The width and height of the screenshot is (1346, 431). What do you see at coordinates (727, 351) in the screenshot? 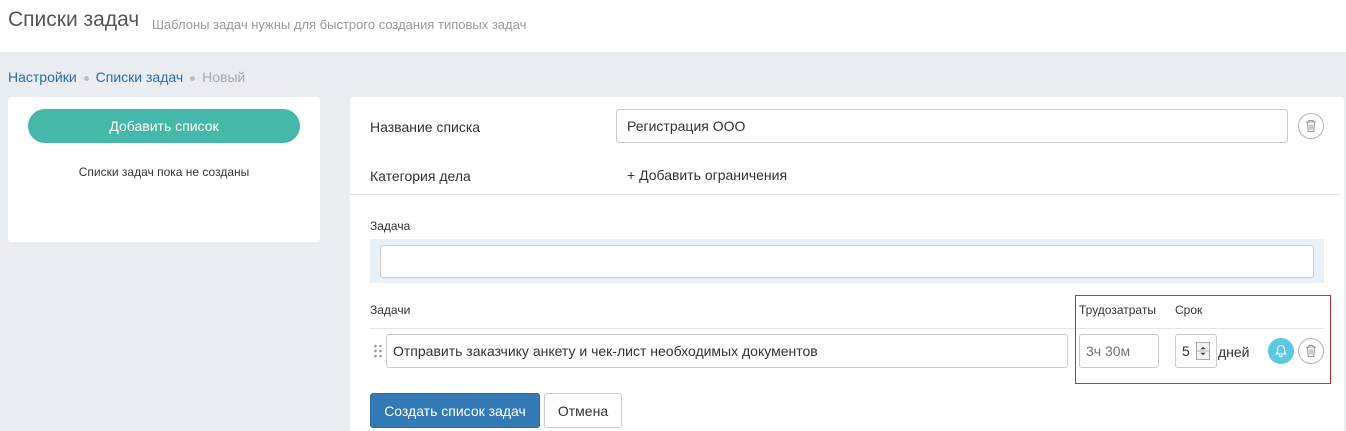
I see `task-title-input` at bounding box center [727, 351].